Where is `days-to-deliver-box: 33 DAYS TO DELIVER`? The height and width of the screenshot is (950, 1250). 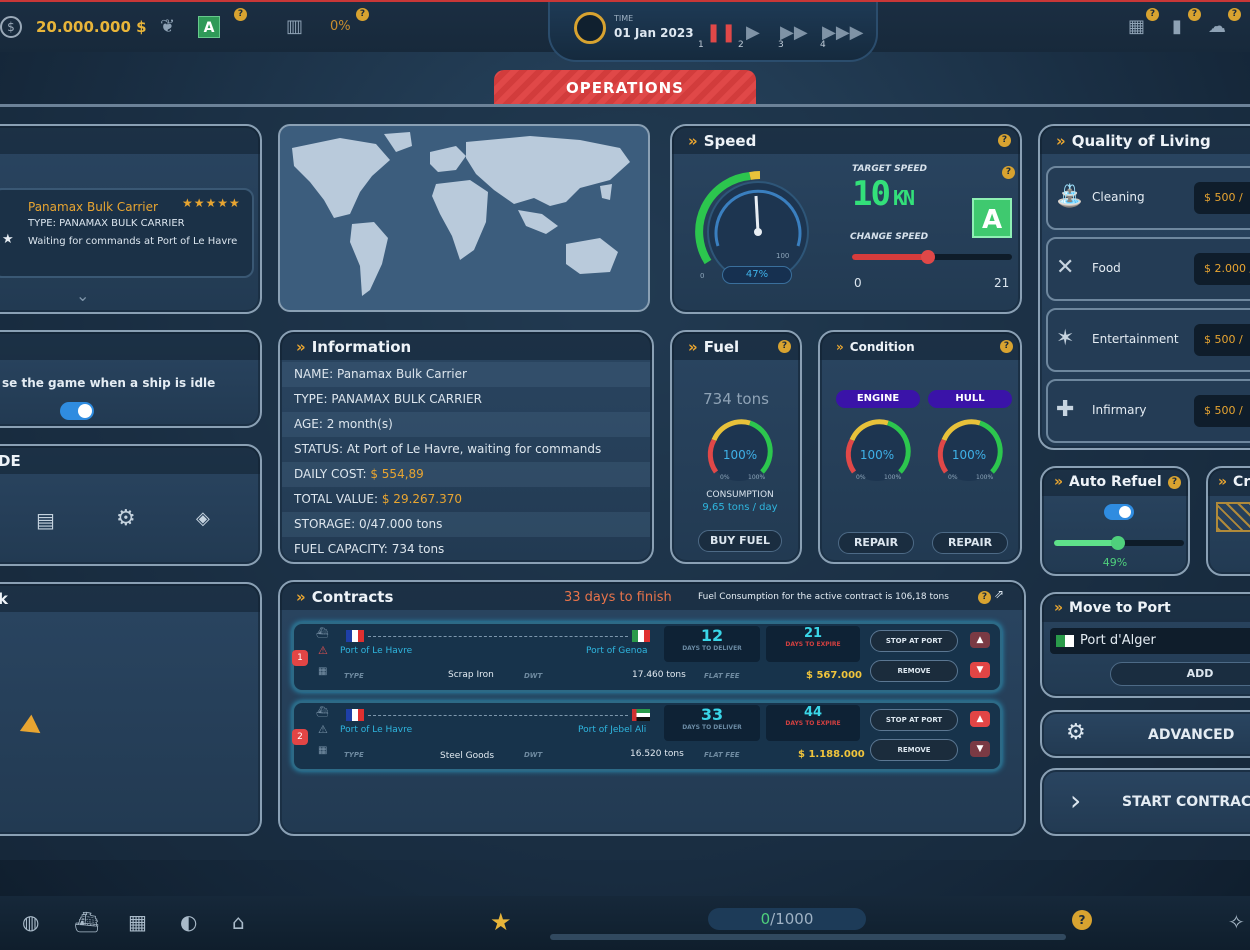 days-to-deliver-box: 33 DAYS TO DELIVER is located at coordinates (712, 723).